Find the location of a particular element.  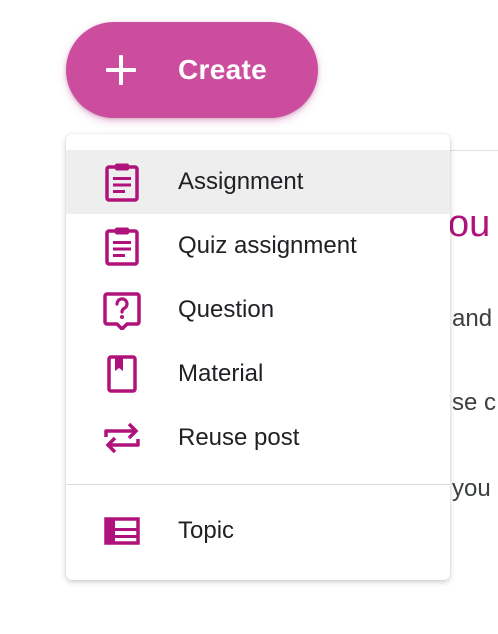

plus-icon is located at coordinates (121, 70).